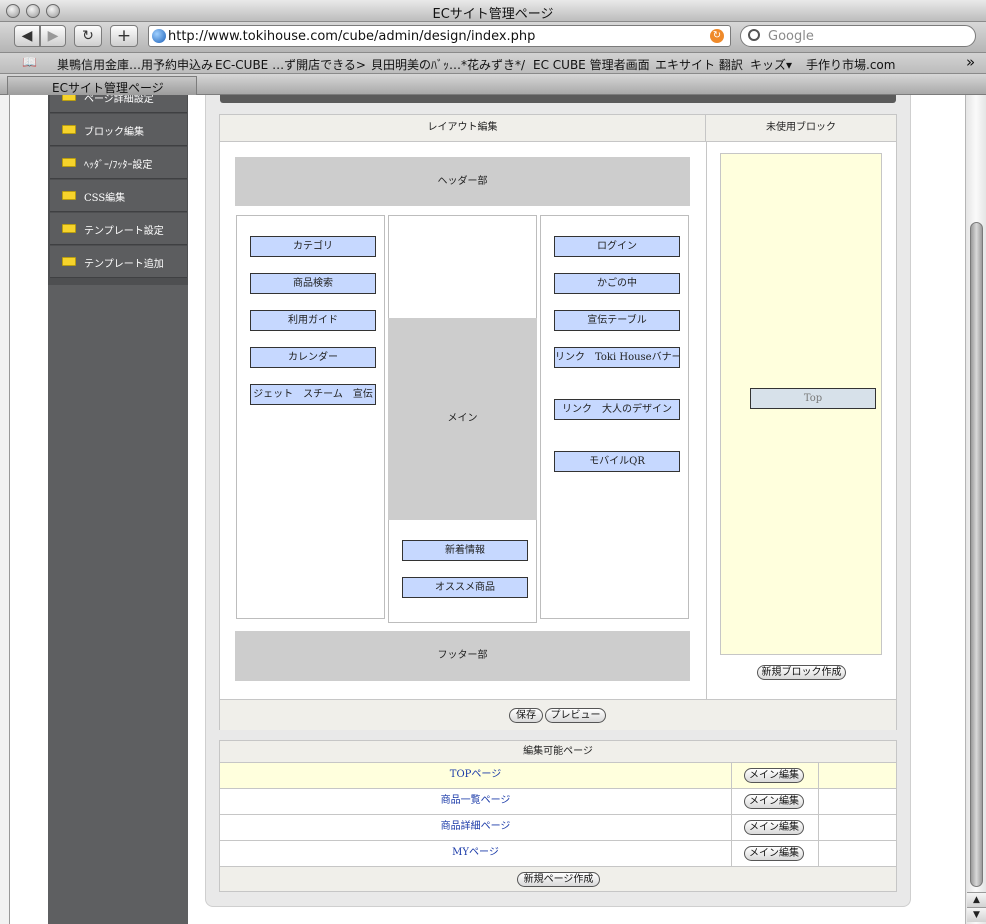 The image size is (986, 924). I want to click on layout-actions-bar: 保存 プレビュー, so click(558, 714).